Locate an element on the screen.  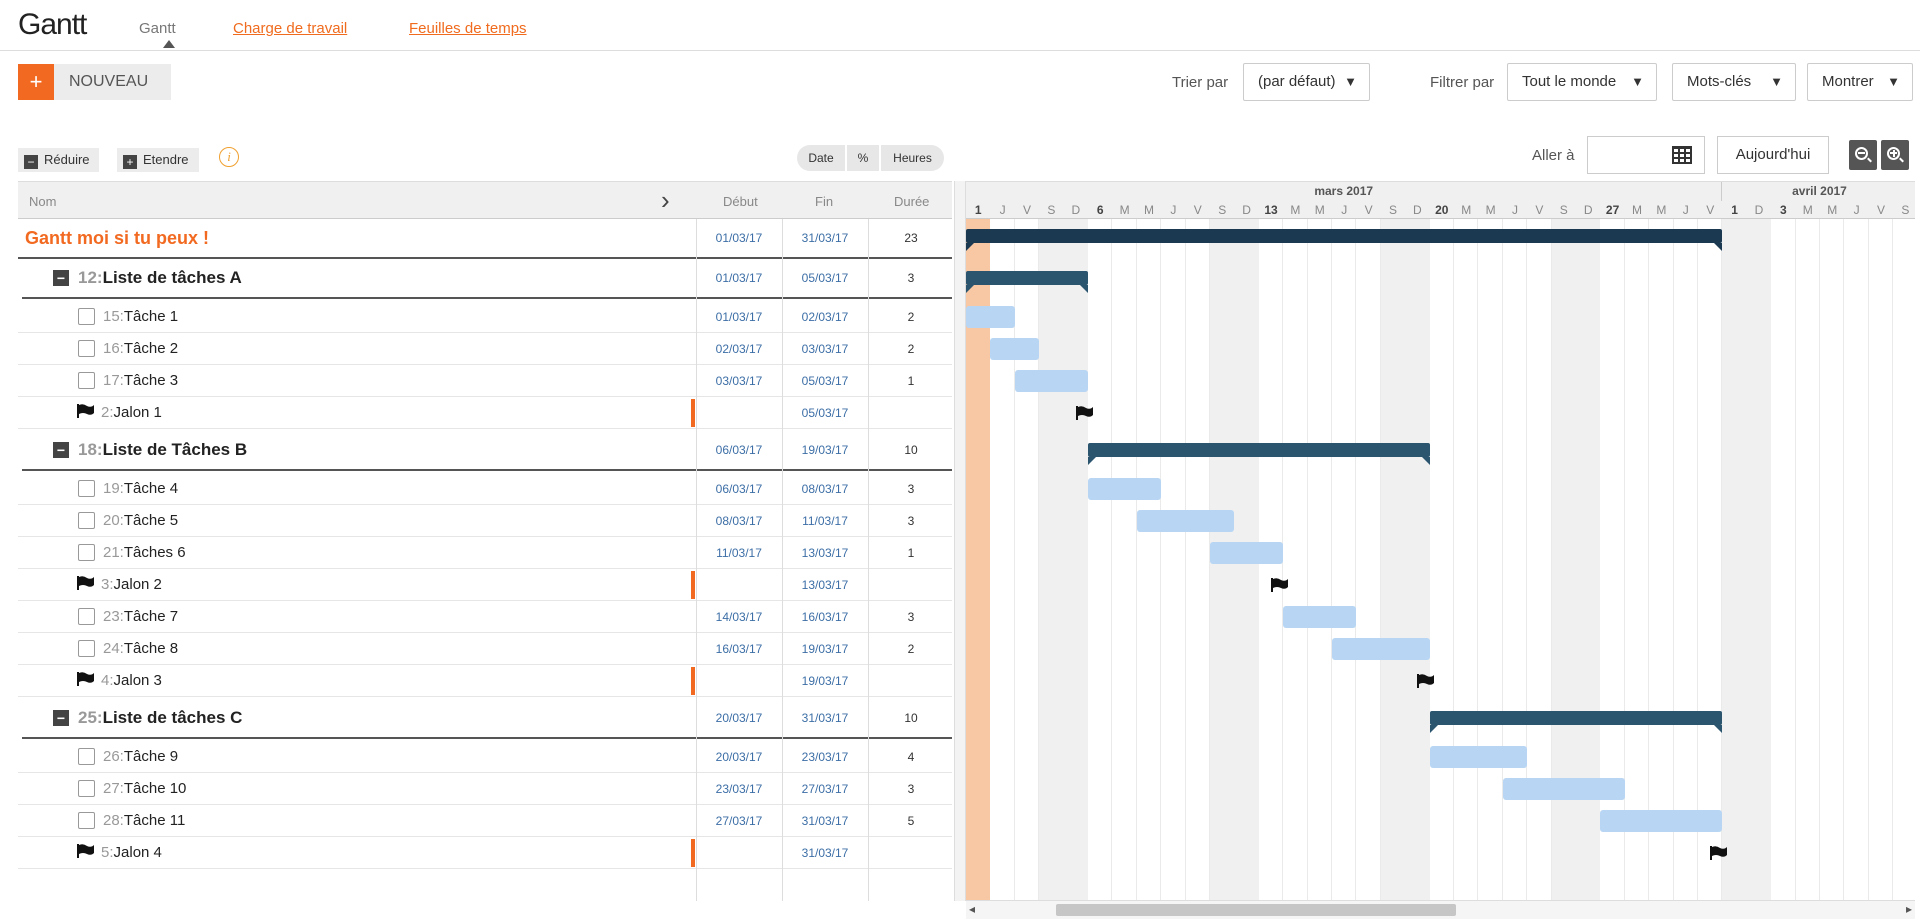
task-row: 19: Tâche 4 06/03/17 08/03/17 3 is located at coordinates (485, 489).